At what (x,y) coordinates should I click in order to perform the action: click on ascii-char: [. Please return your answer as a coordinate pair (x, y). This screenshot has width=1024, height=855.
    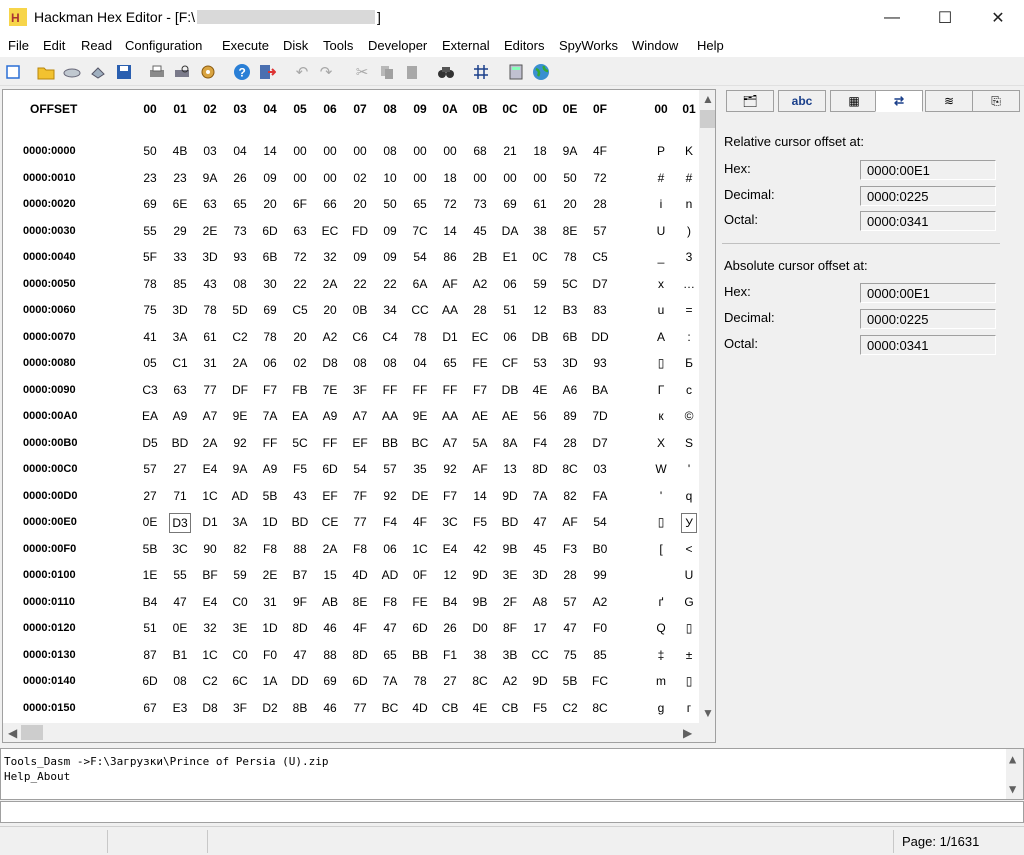
    Looking at the image, I should click on (661, 549).